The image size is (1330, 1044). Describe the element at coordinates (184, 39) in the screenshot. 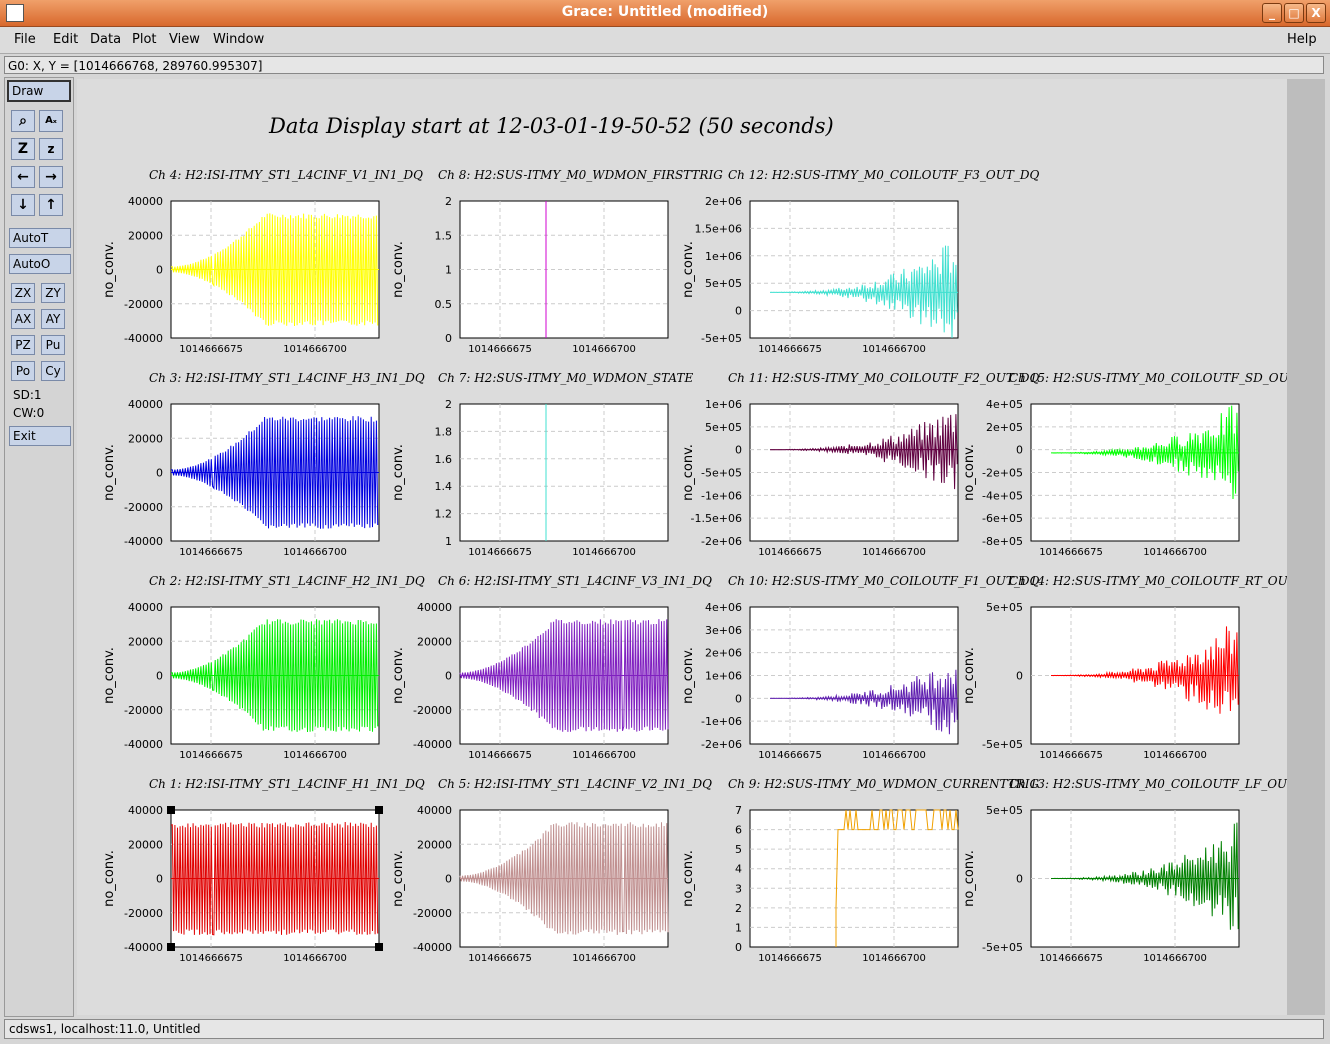

I see `menu-view: View` at that location.